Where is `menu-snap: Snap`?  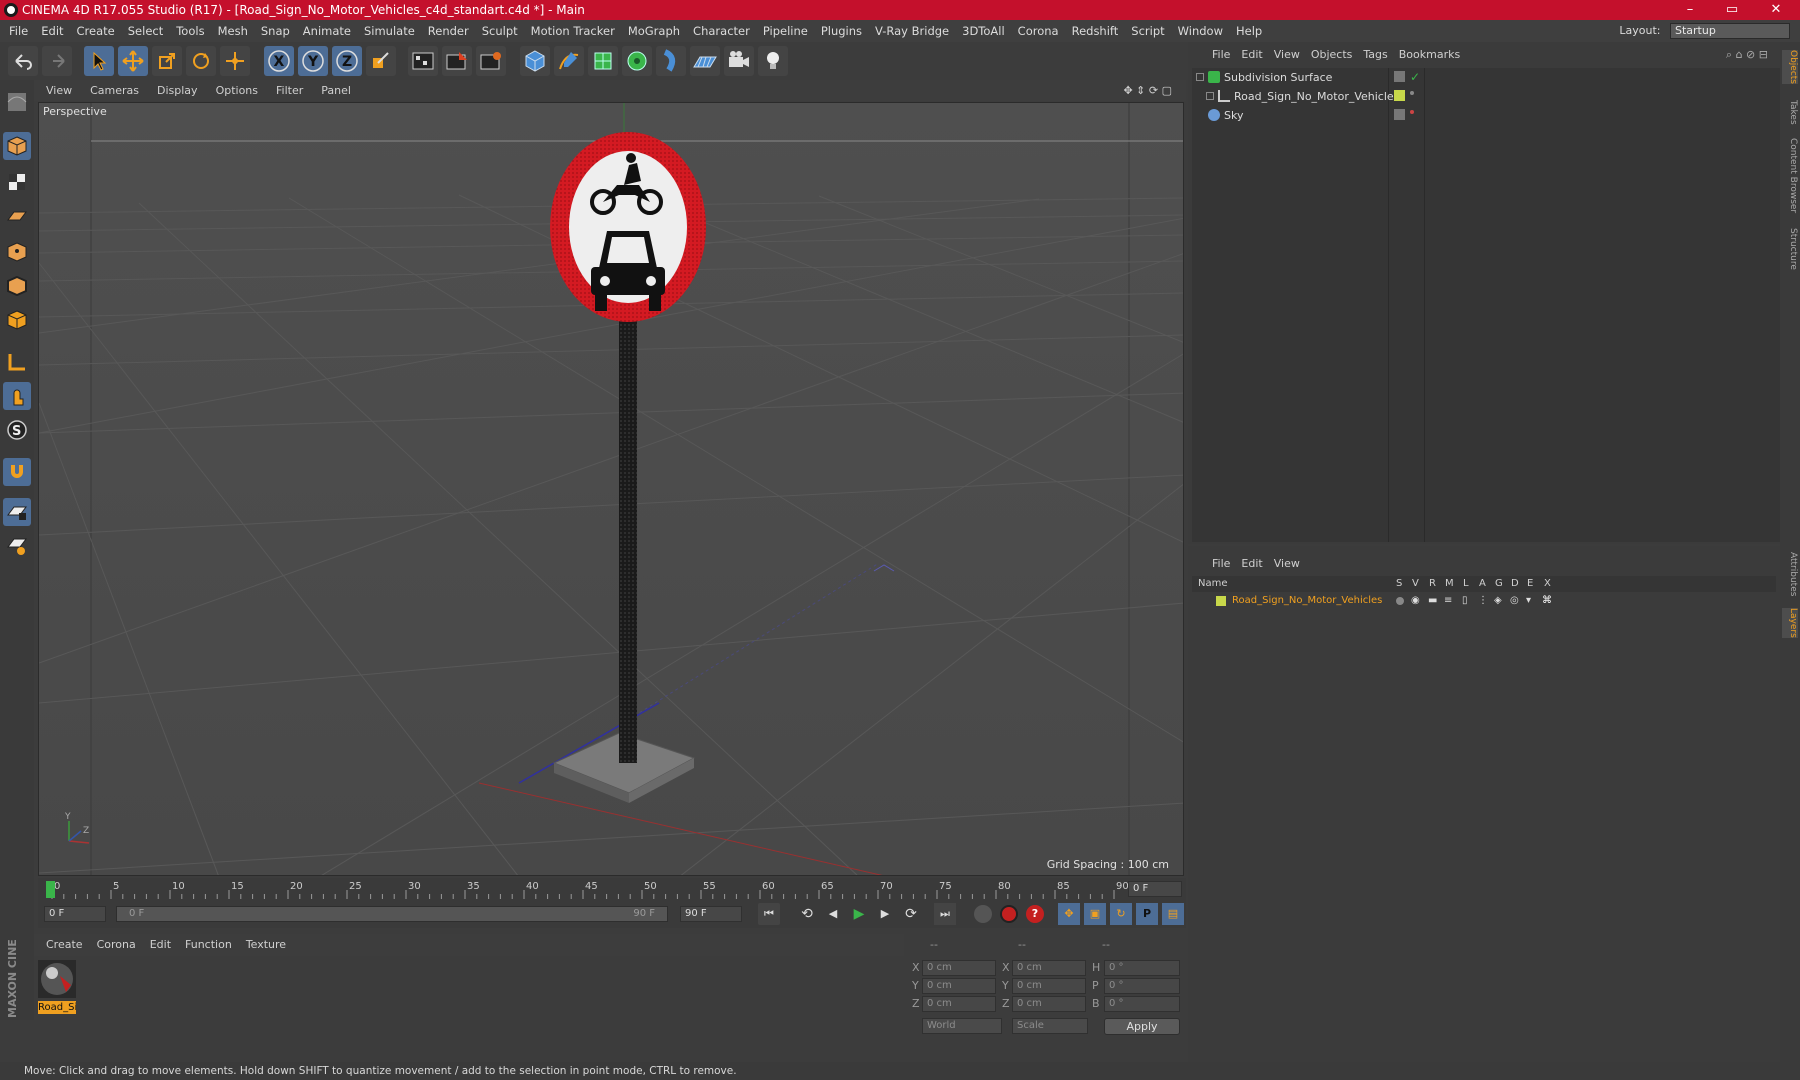
menu-snap: Snap is located at coordinates (275, 31).